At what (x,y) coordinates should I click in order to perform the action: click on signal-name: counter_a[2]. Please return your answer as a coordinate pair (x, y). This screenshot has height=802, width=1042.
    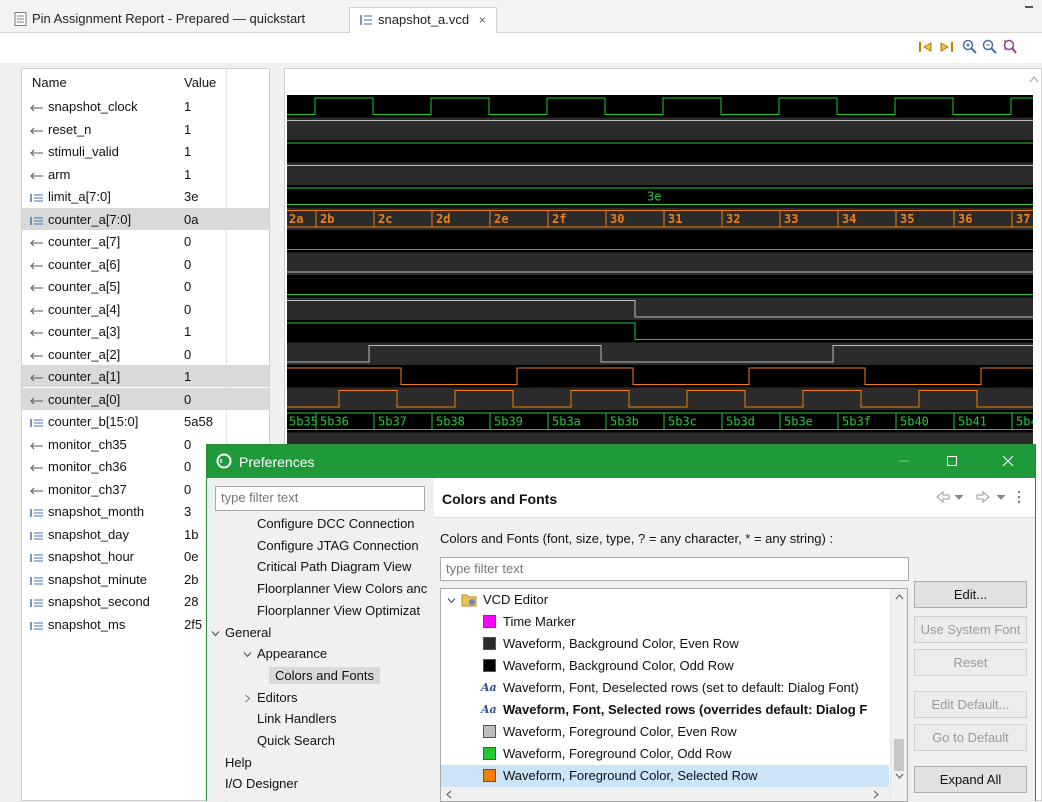
    Looking at the image, I should click on (84, 354).